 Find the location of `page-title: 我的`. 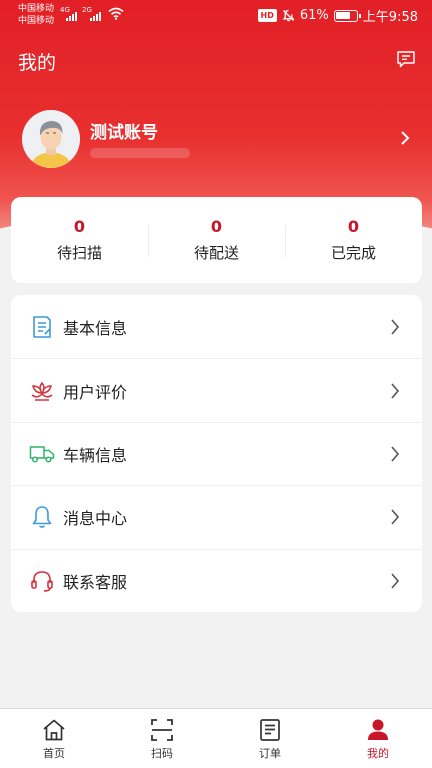

page-title: 我的 is located at coordinates (37, 63).